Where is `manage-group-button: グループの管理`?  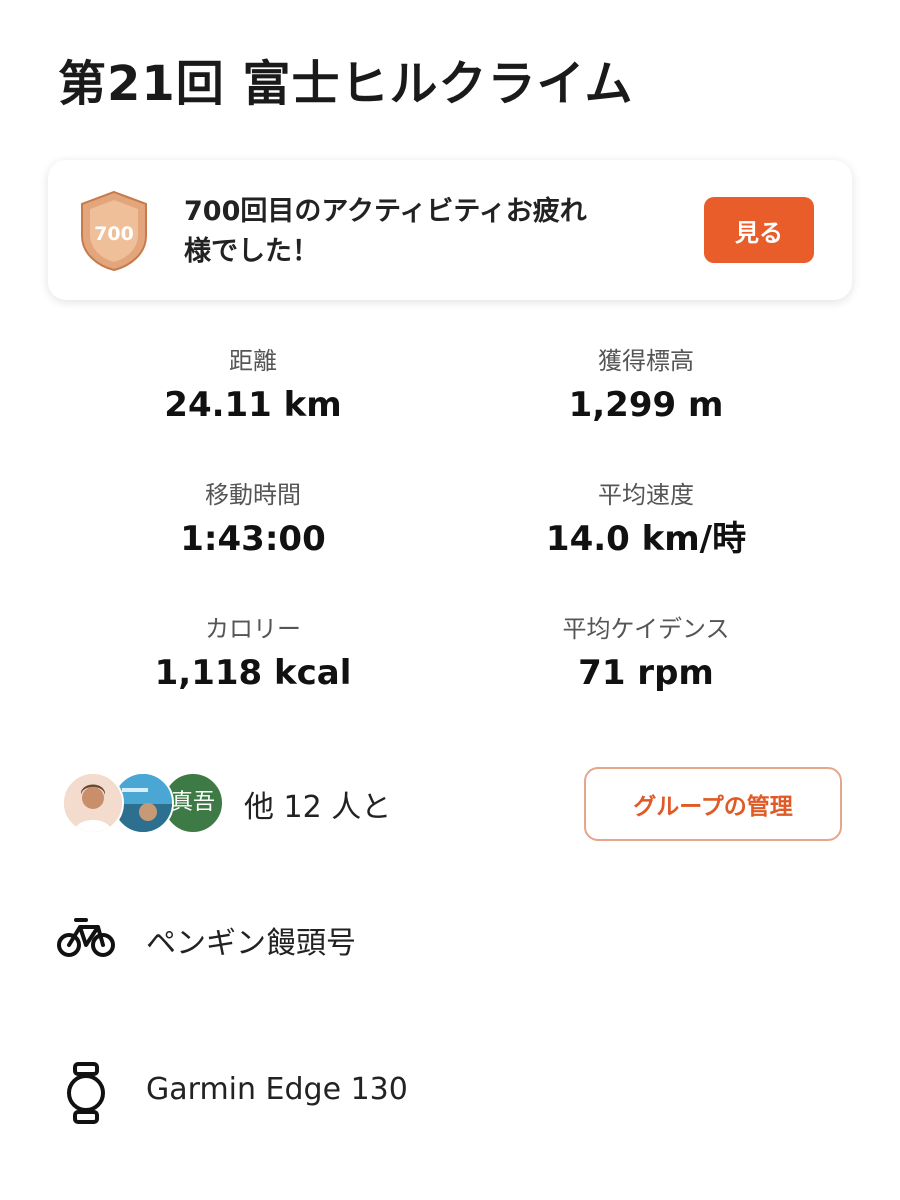
manage-group-button: グループの管理 is located at coordinates (713, 804).